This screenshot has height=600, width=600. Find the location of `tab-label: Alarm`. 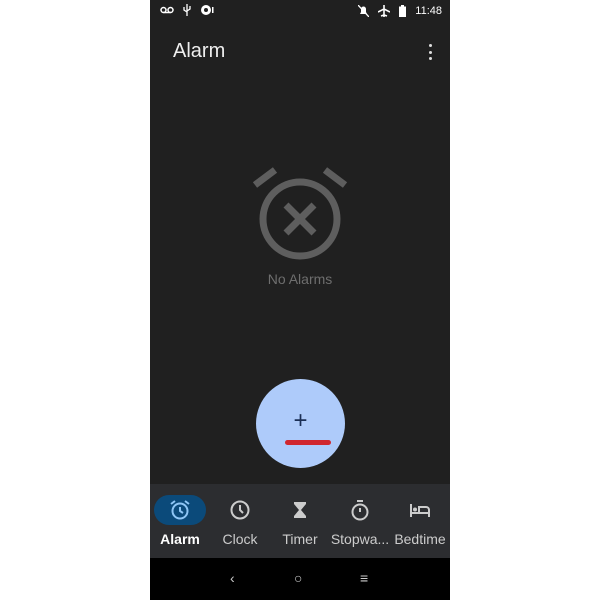

tab-label: Alarm is located at coordinates (180, 539).